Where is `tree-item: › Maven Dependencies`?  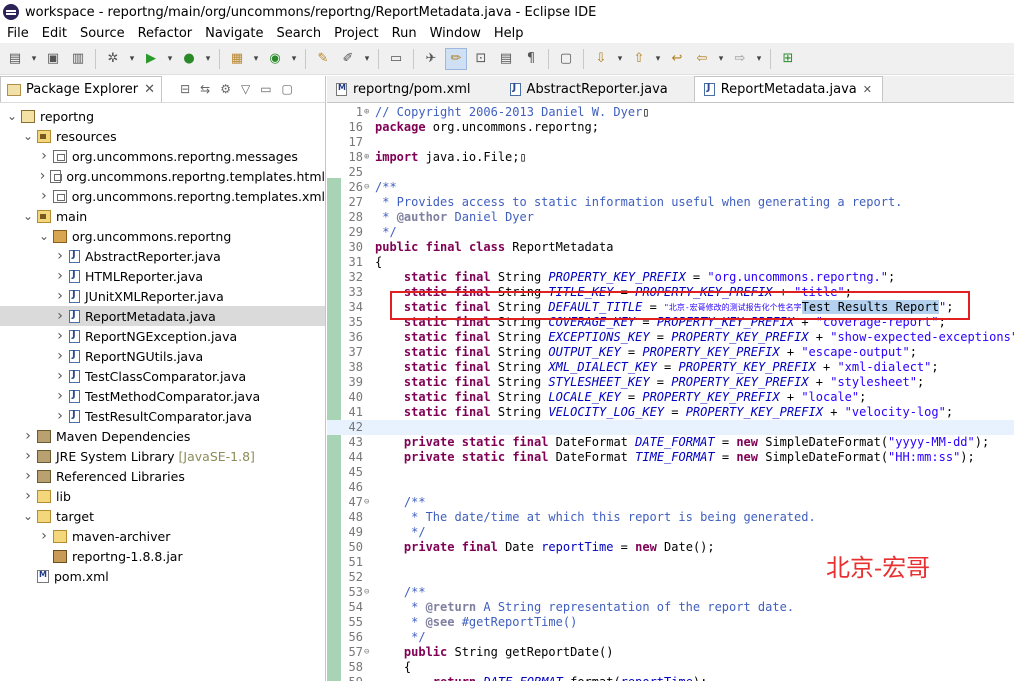 tree-item: › Maven Dependencies is located at coordinates (162, 436).